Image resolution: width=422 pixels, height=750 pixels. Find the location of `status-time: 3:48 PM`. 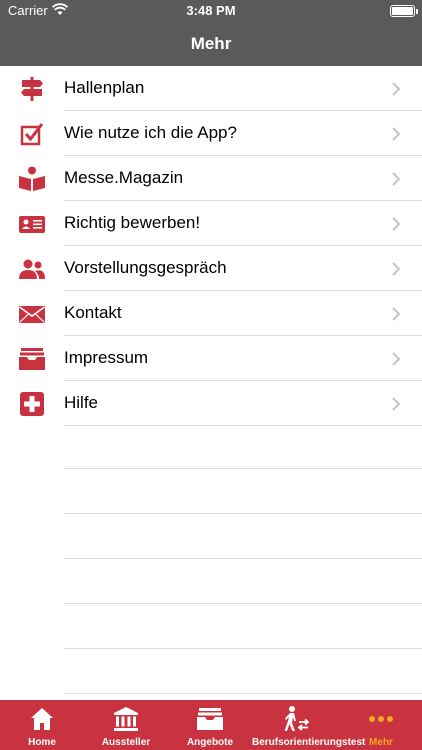

status-time: 3:48 PM is located at coordinates (211, 10).